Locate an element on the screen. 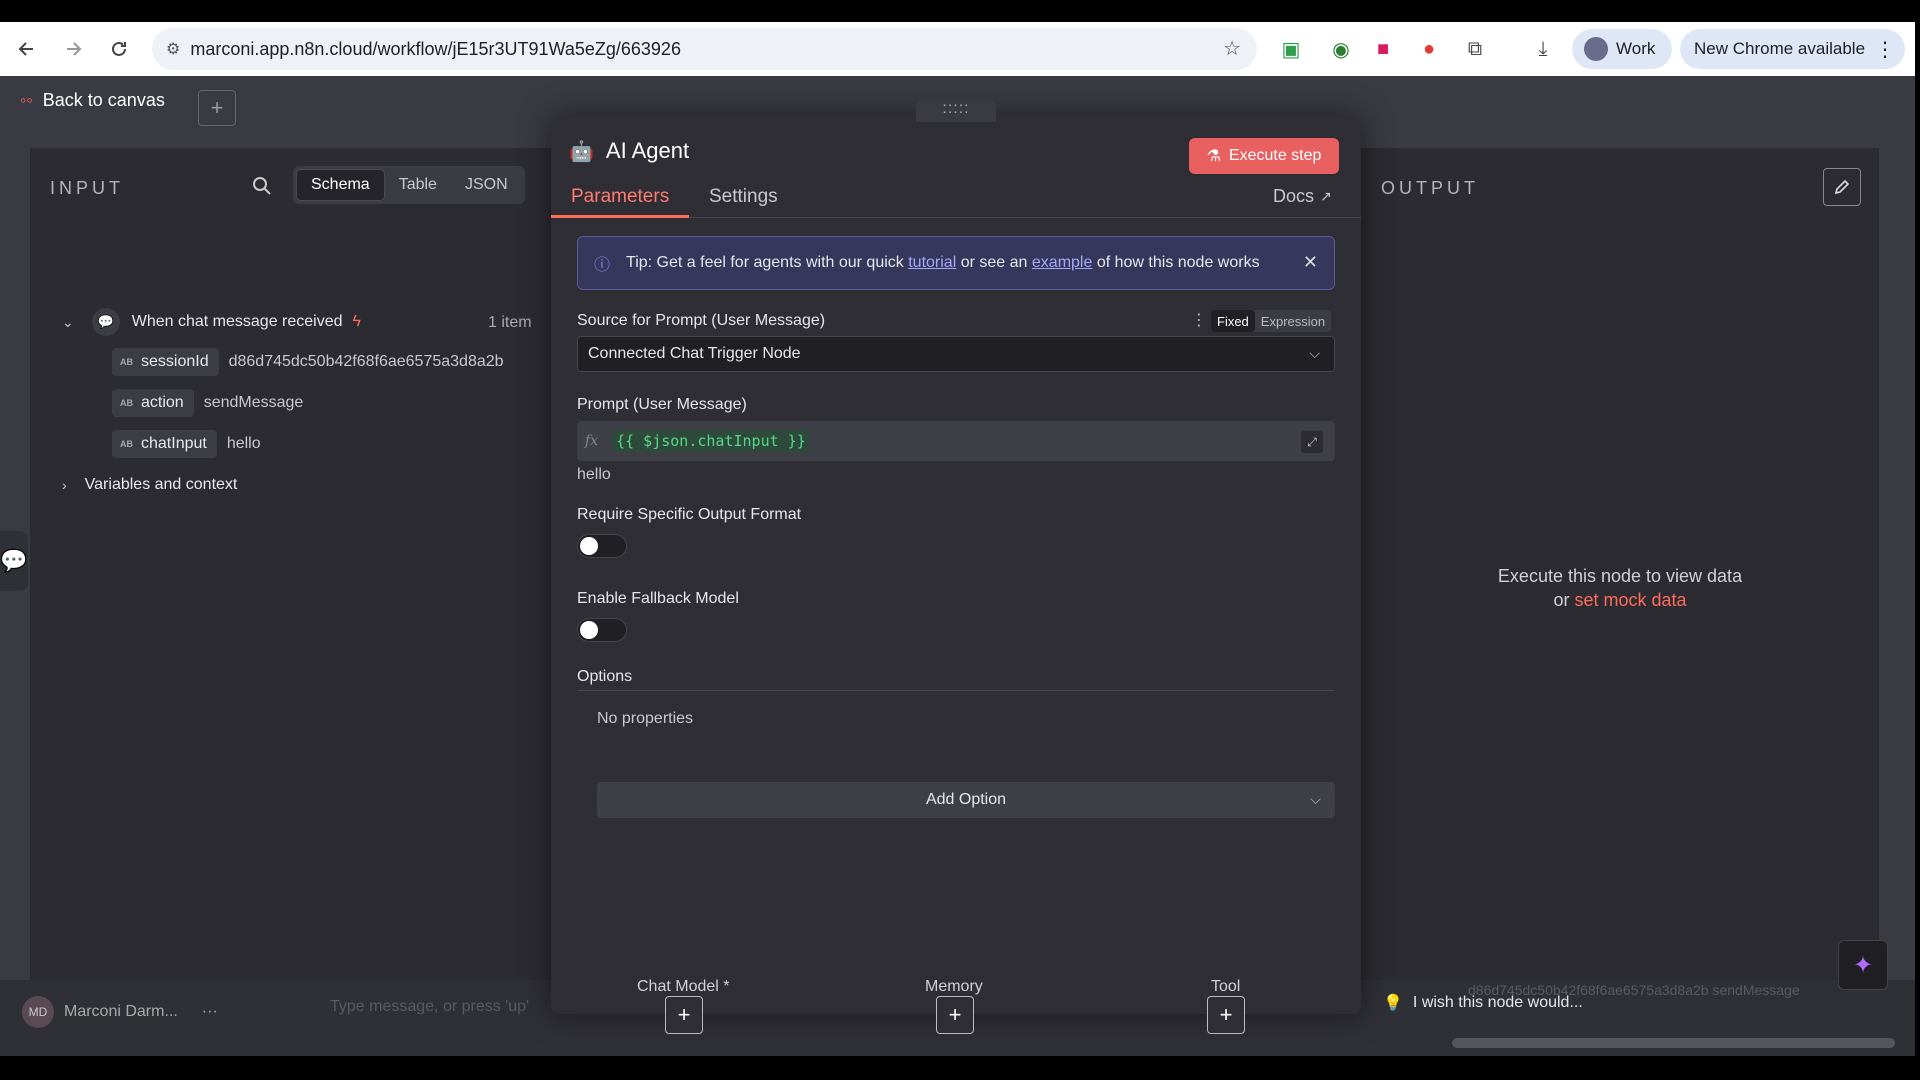  open-expression-editor-icon: ⤢ is located at coordinates (1312, 442).